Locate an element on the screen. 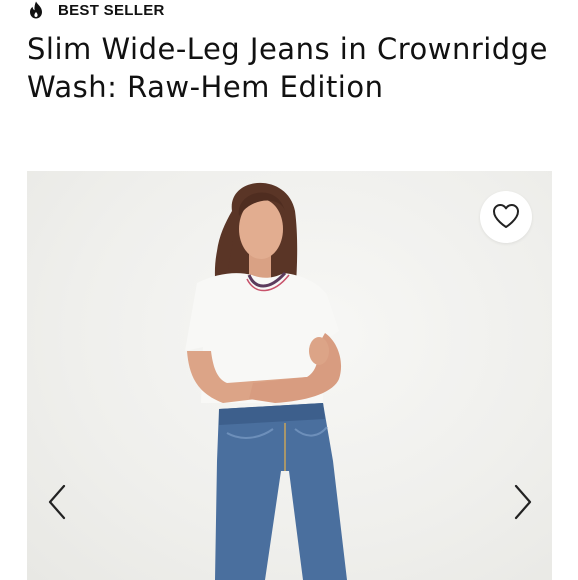 This screenshot has width=578, height=580. next-image-button is located at coordinates (523, 503).